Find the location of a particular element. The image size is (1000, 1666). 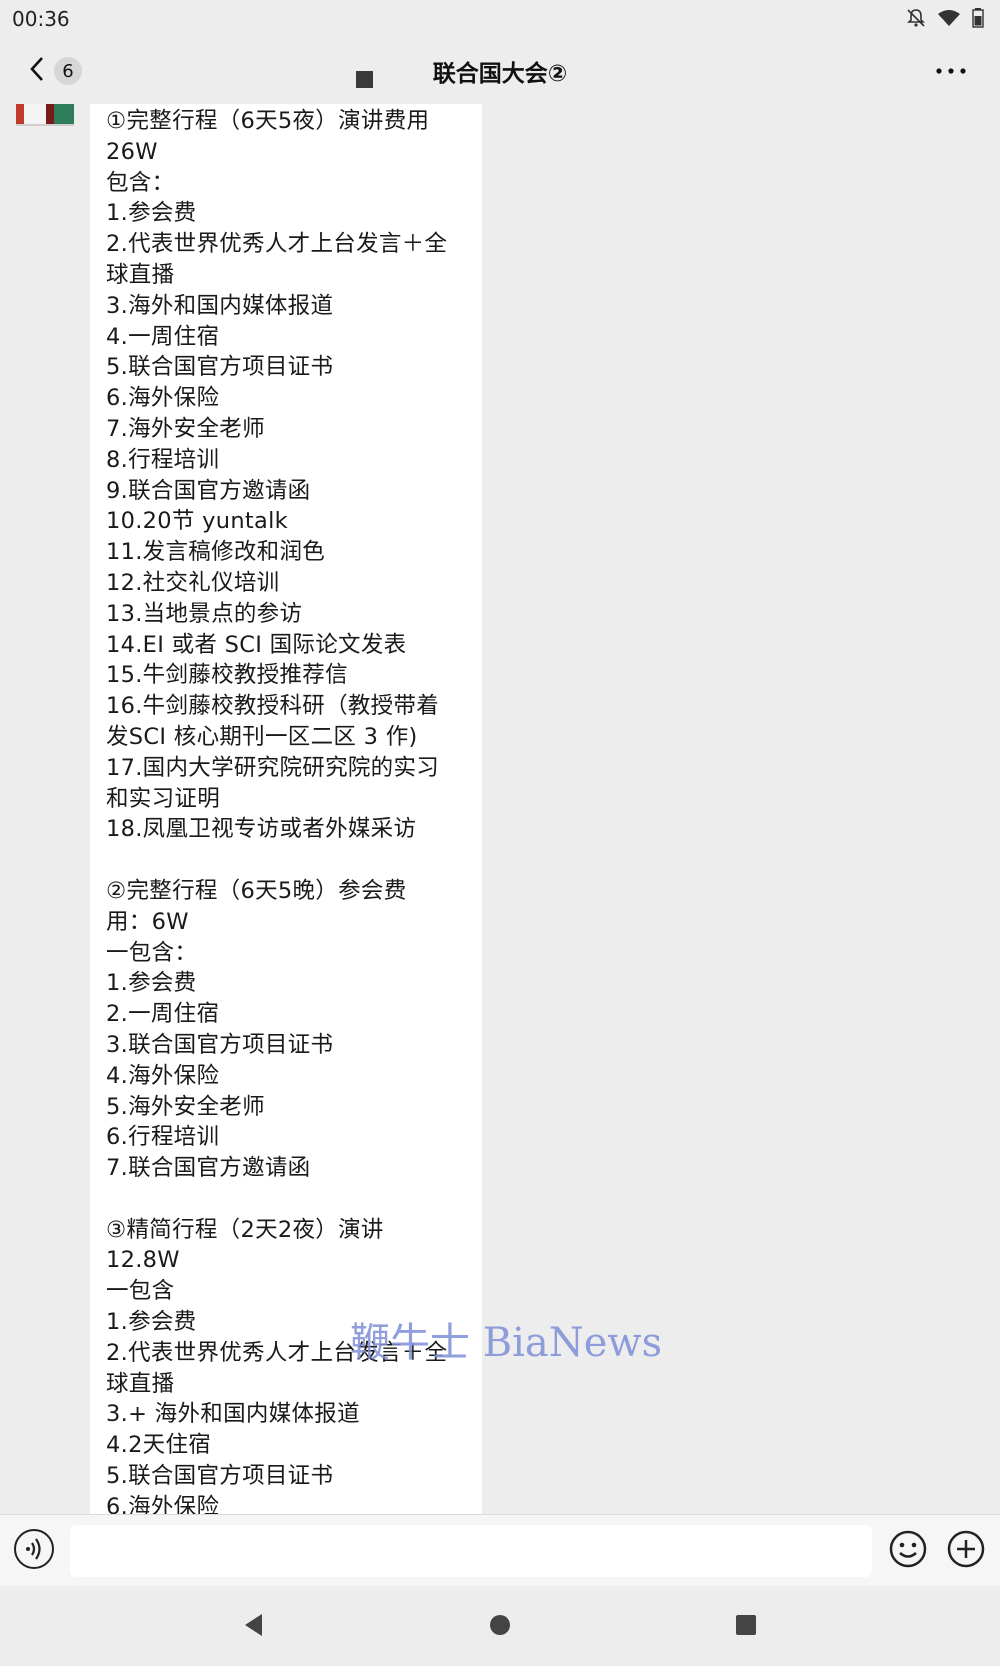

system-navigation-bar is located at coordinates (500, 1626).